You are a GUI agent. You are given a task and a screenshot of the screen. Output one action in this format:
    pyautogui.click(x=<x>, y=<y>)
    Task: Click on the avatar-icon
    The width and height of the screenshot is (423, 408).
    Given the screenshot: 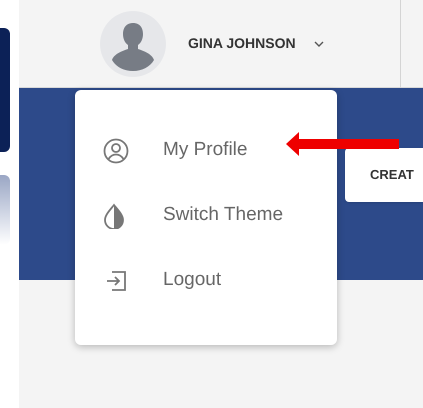 What is the action you would take?
    pyautogui.click(x=133, y=43)
    